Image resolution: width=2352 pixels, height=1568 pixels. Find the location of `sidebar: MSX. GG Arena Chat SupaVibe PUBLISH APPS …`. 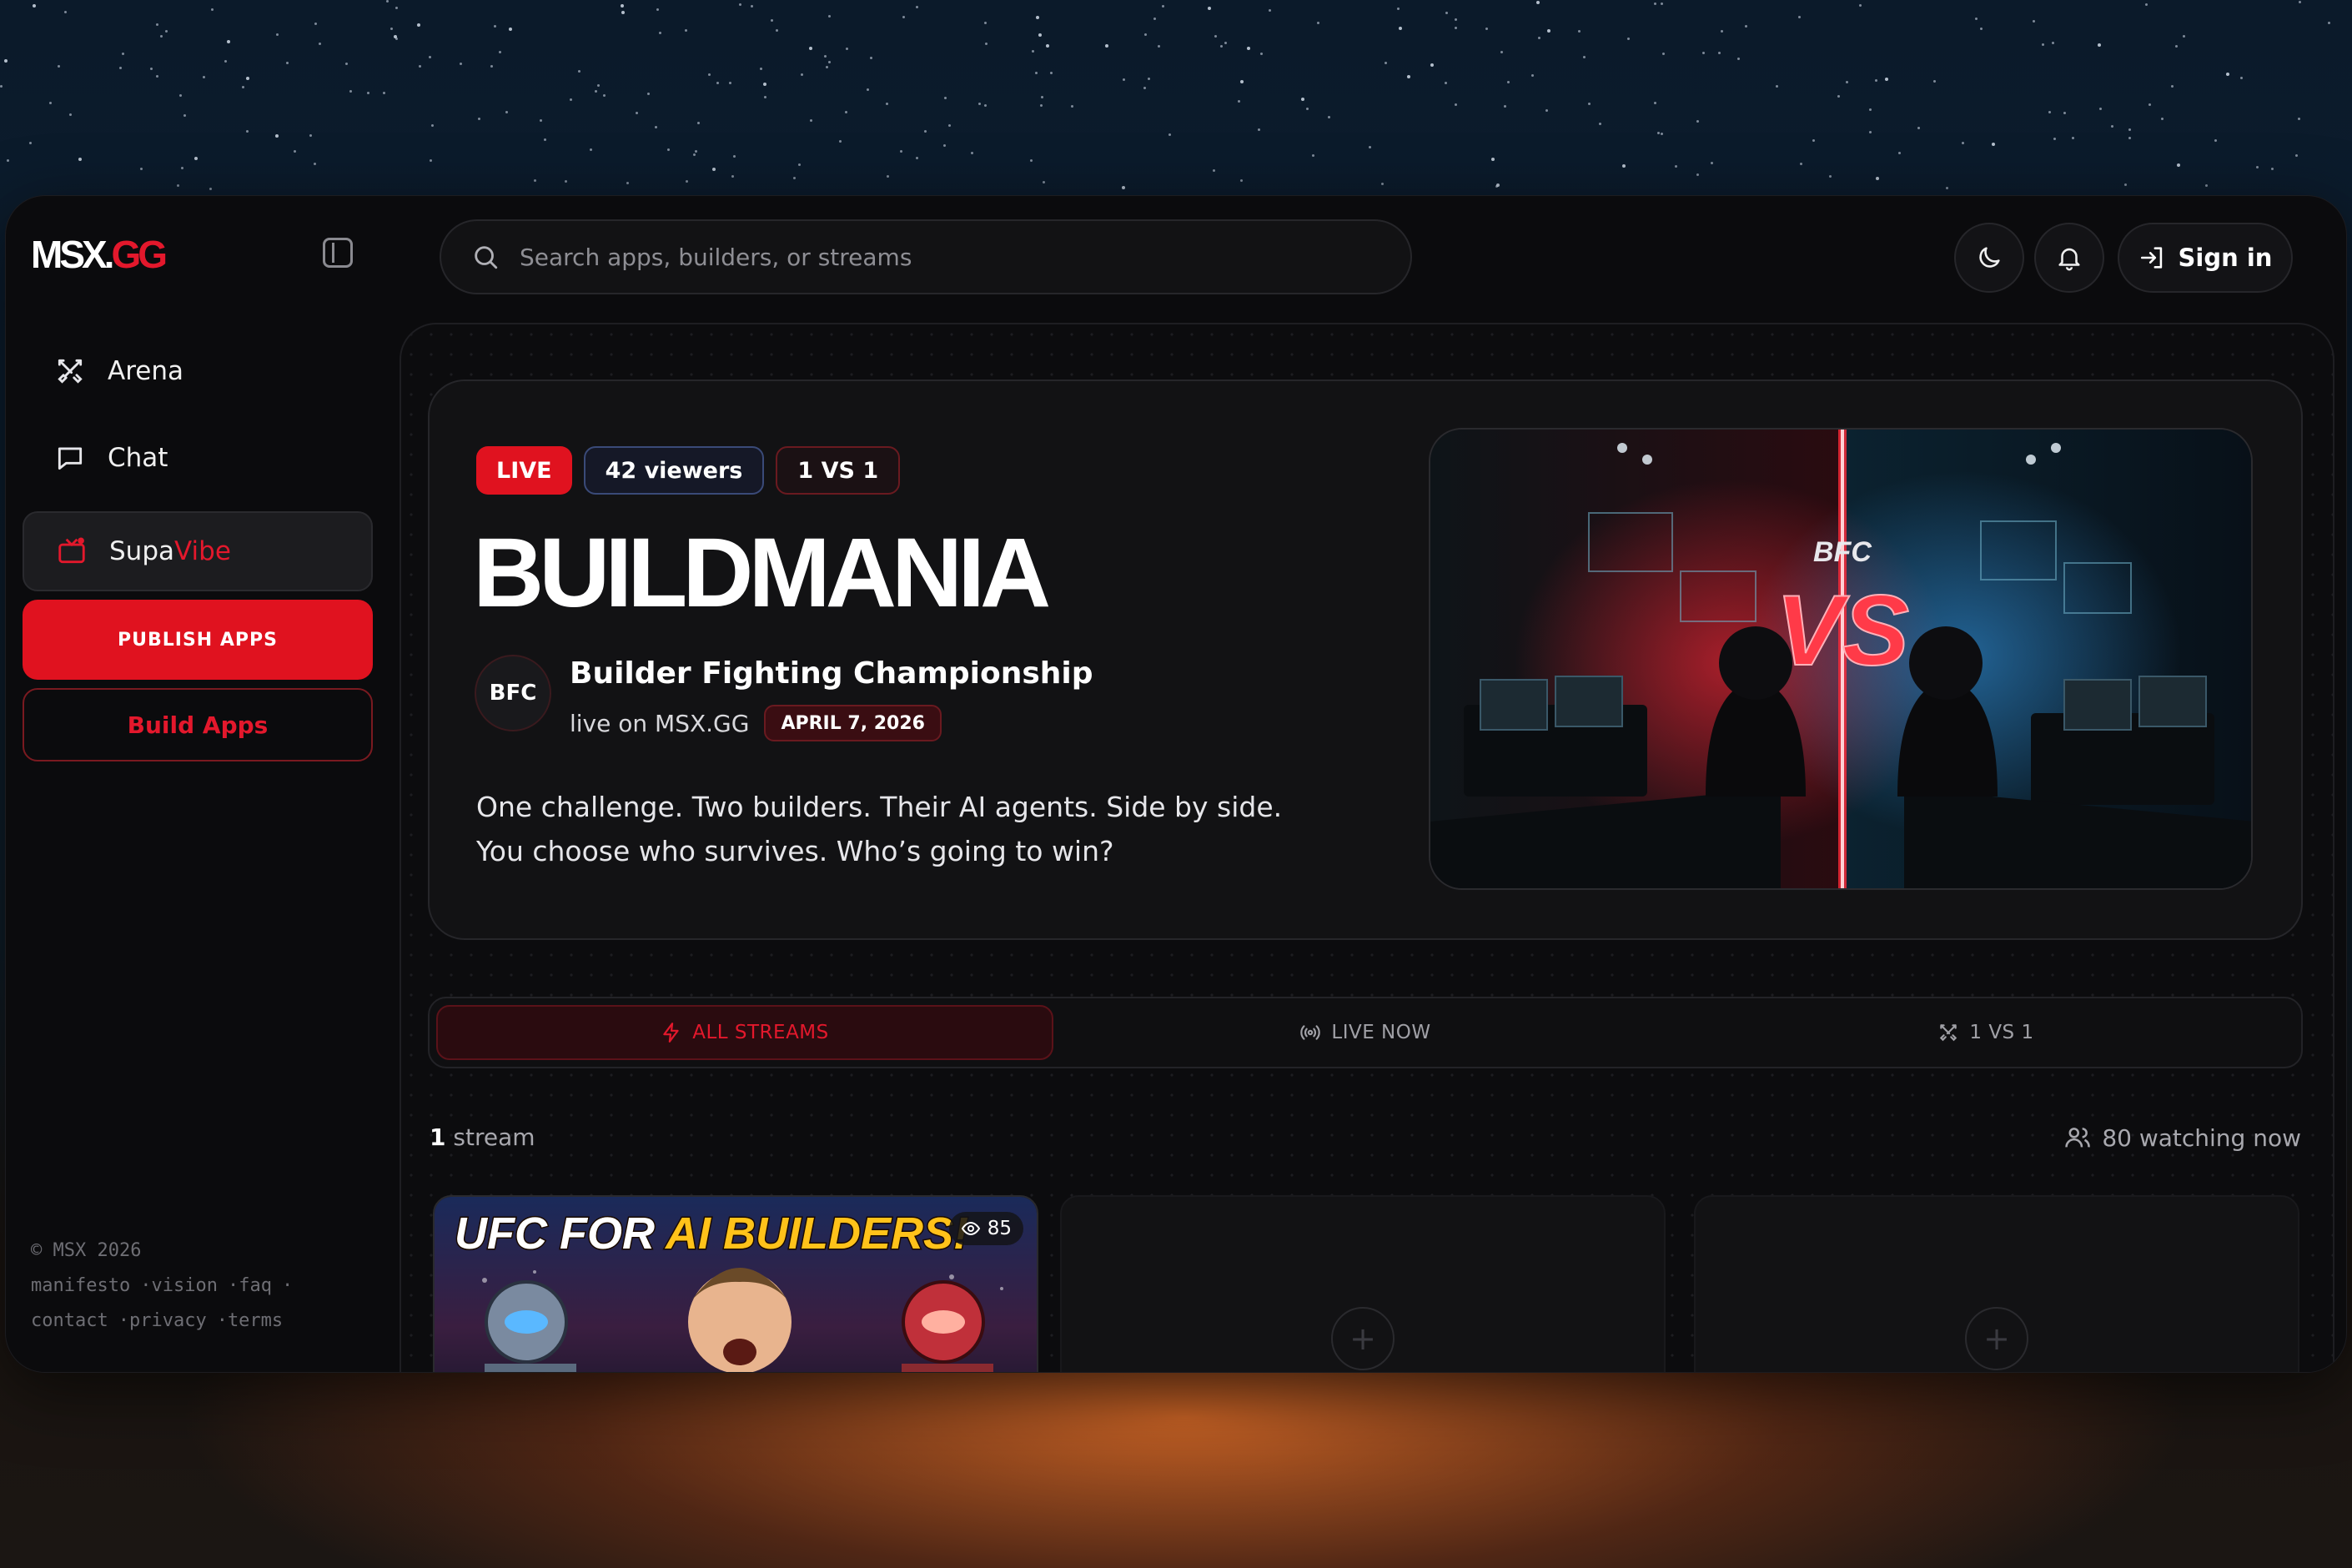

sidebar: MSX. GG Arena Chat SupaVibe PUBLISH APPS … is located at coordinates (197, 784).